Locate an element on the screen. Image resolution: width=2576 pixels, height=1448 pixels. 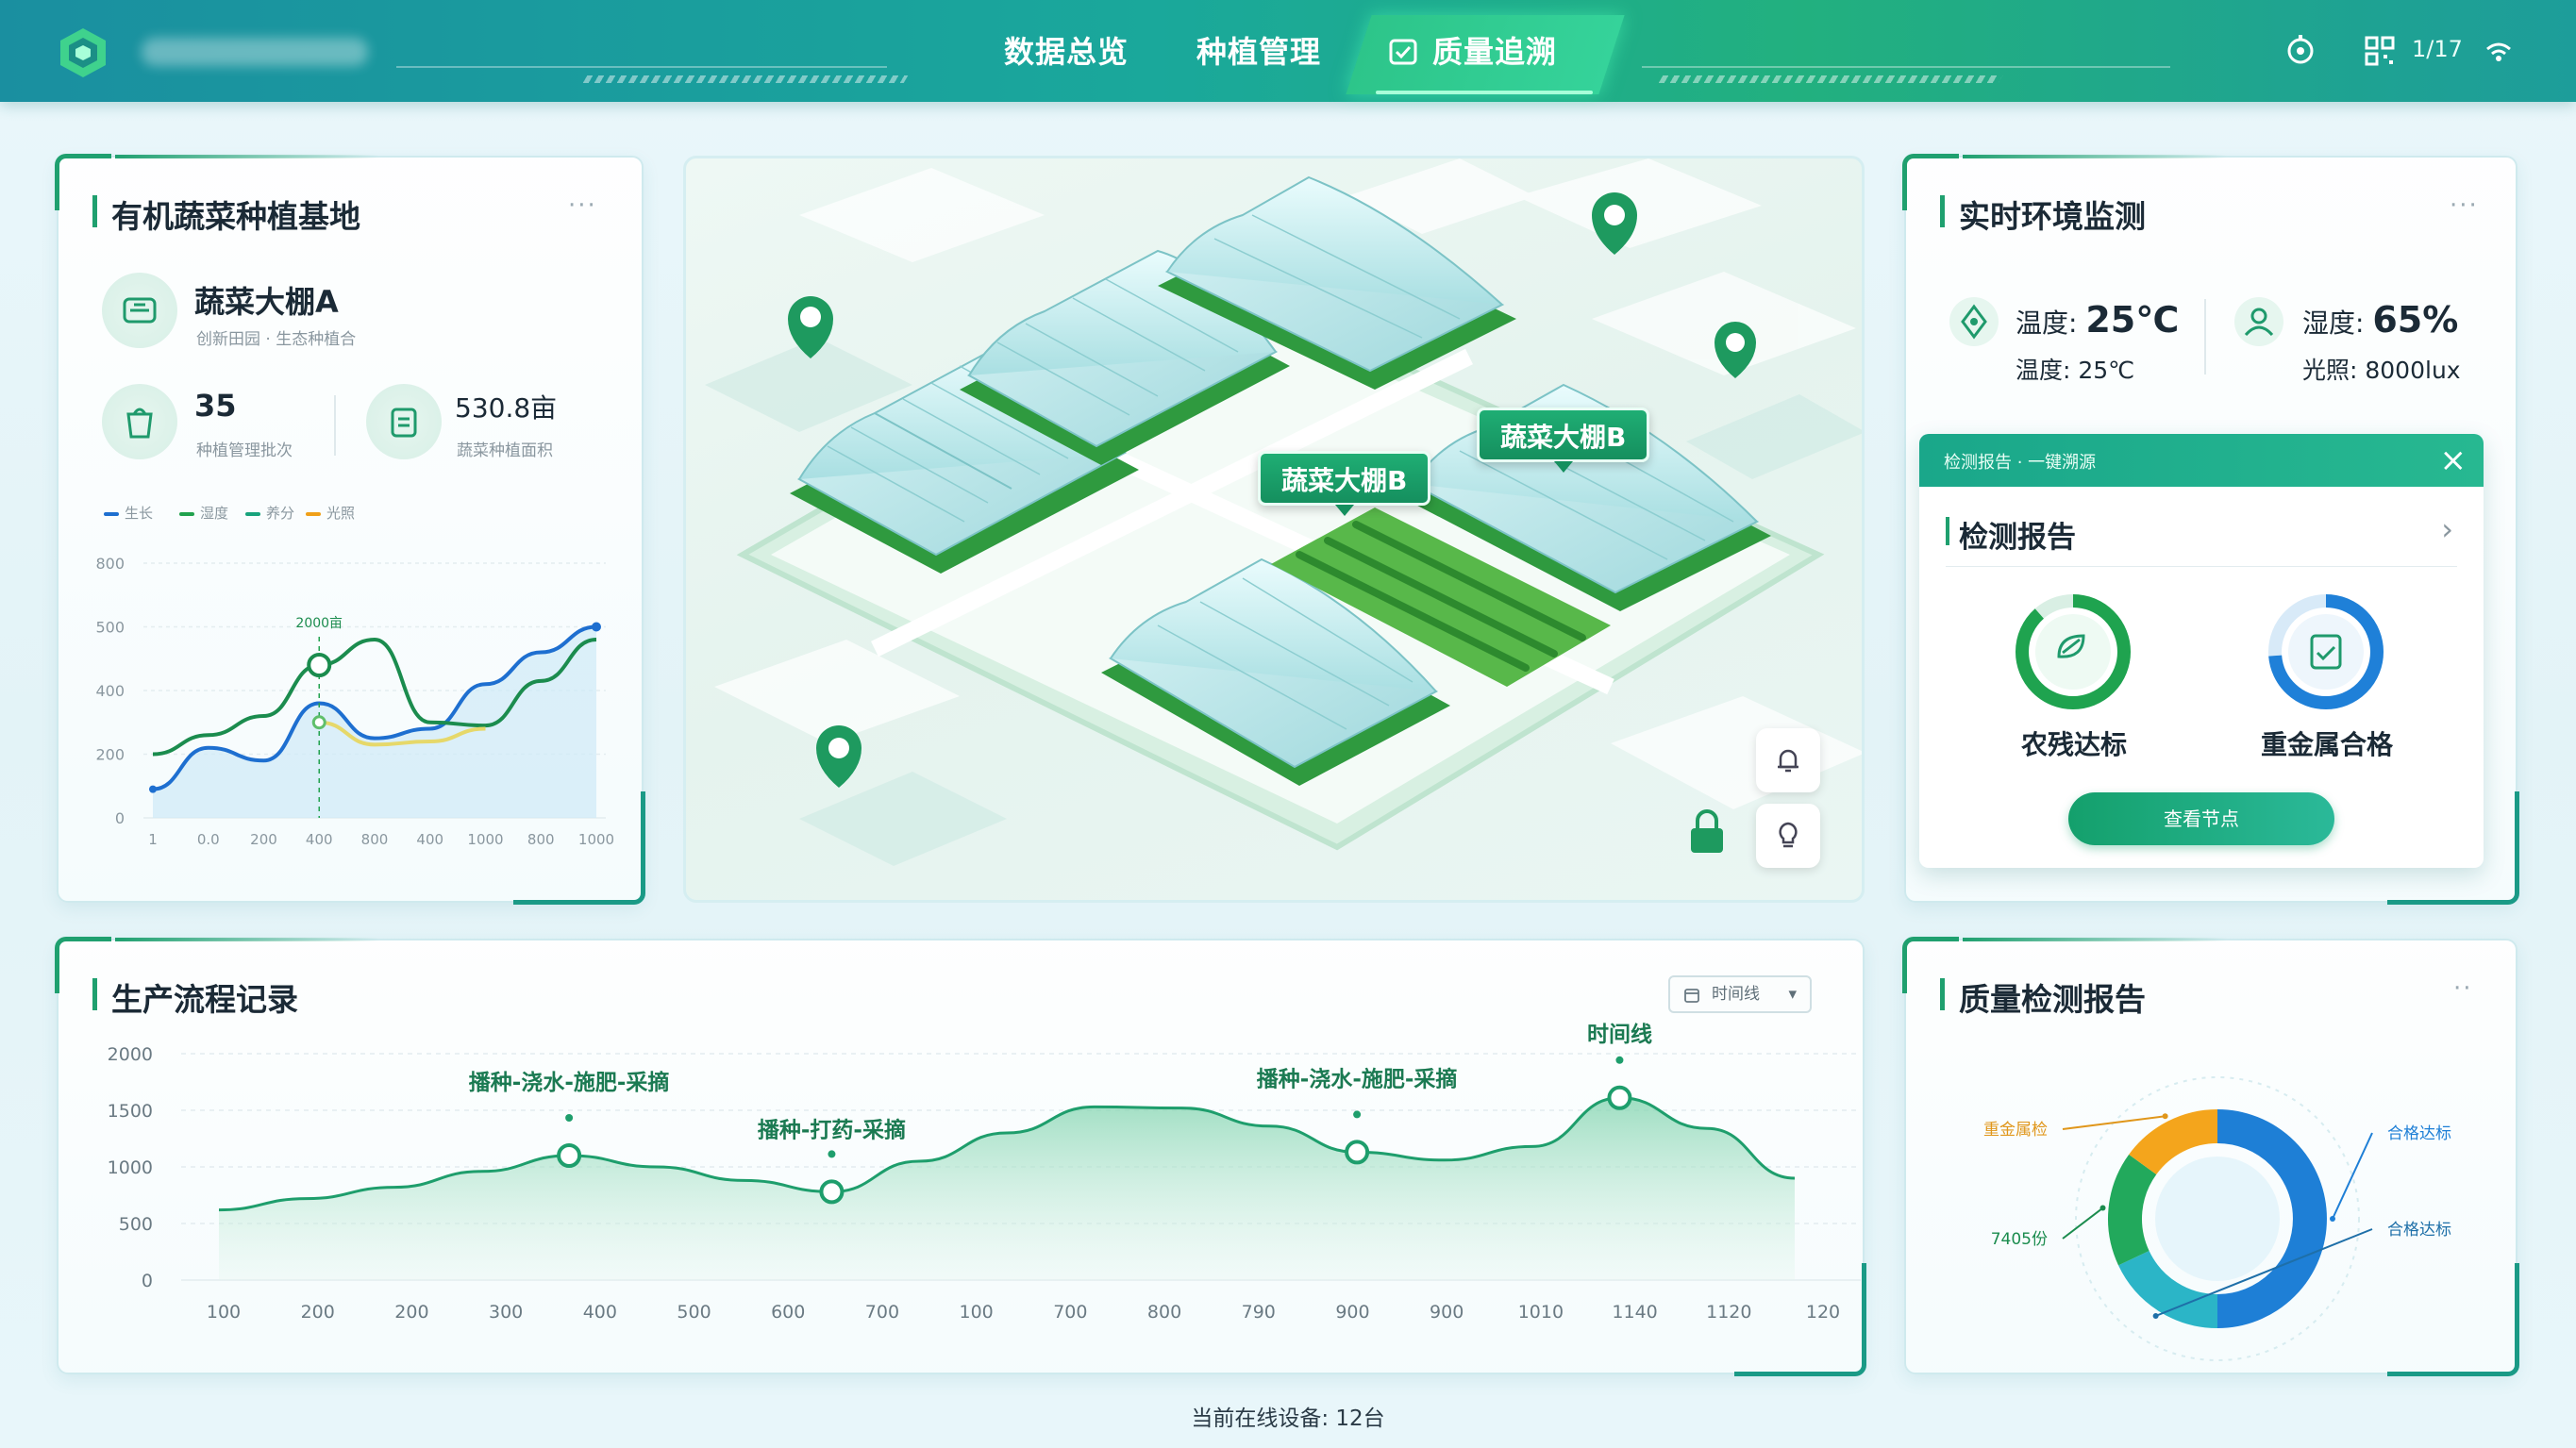
humidity-reading: 湿度: 65% is located at coordinates (2380, 320).